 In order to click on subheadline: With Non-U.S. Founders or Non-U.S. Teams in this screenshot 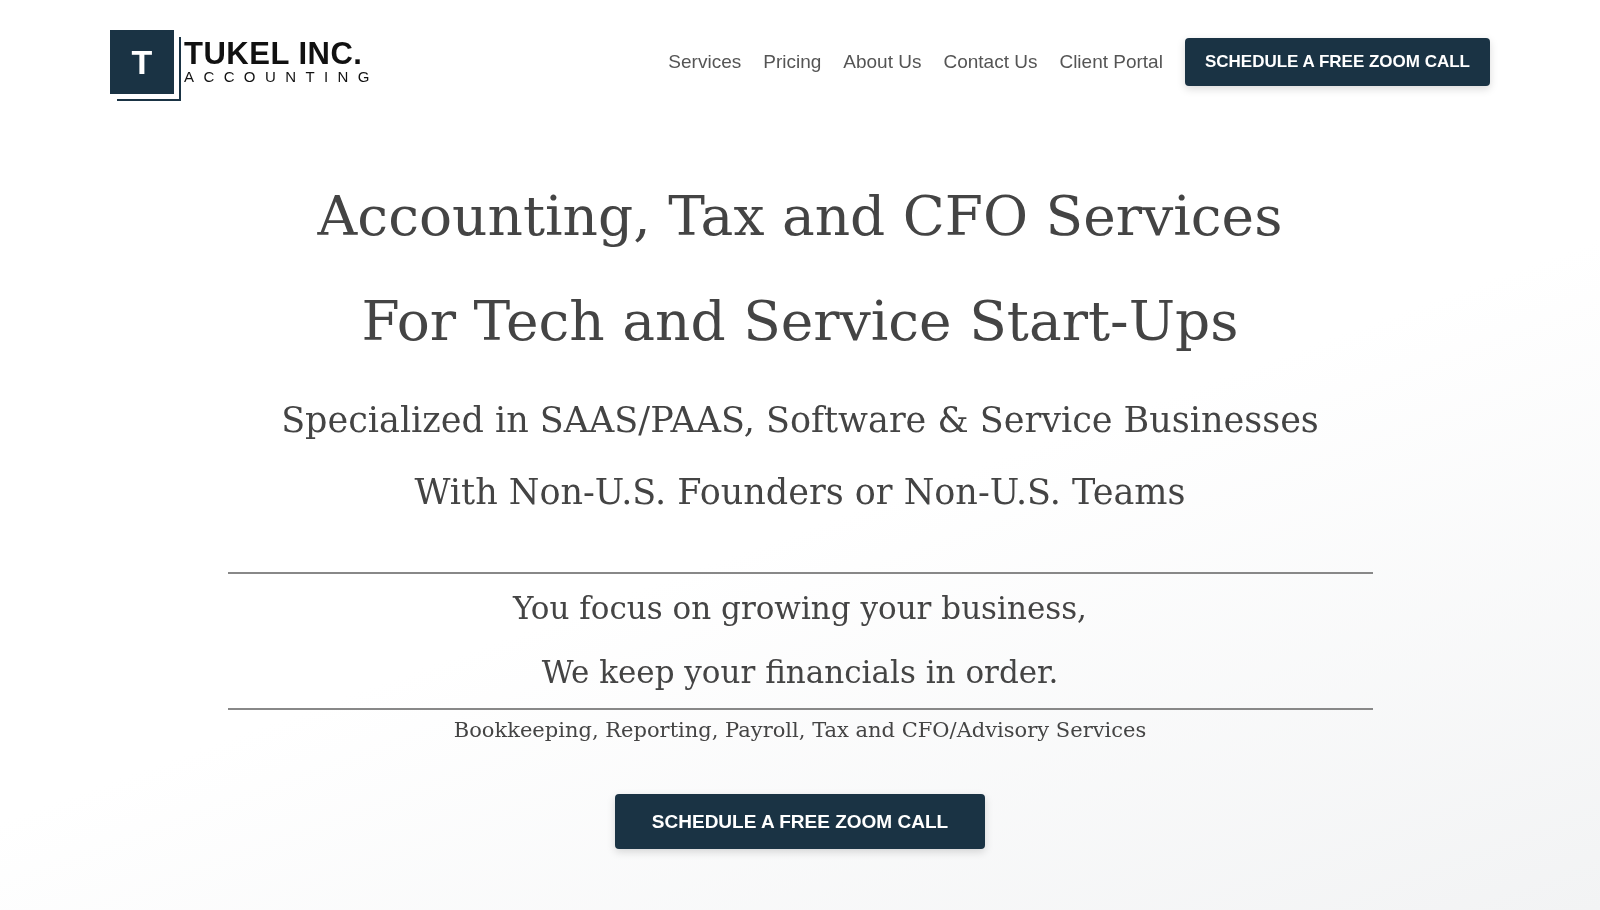, I will do `click(800, 492)`.